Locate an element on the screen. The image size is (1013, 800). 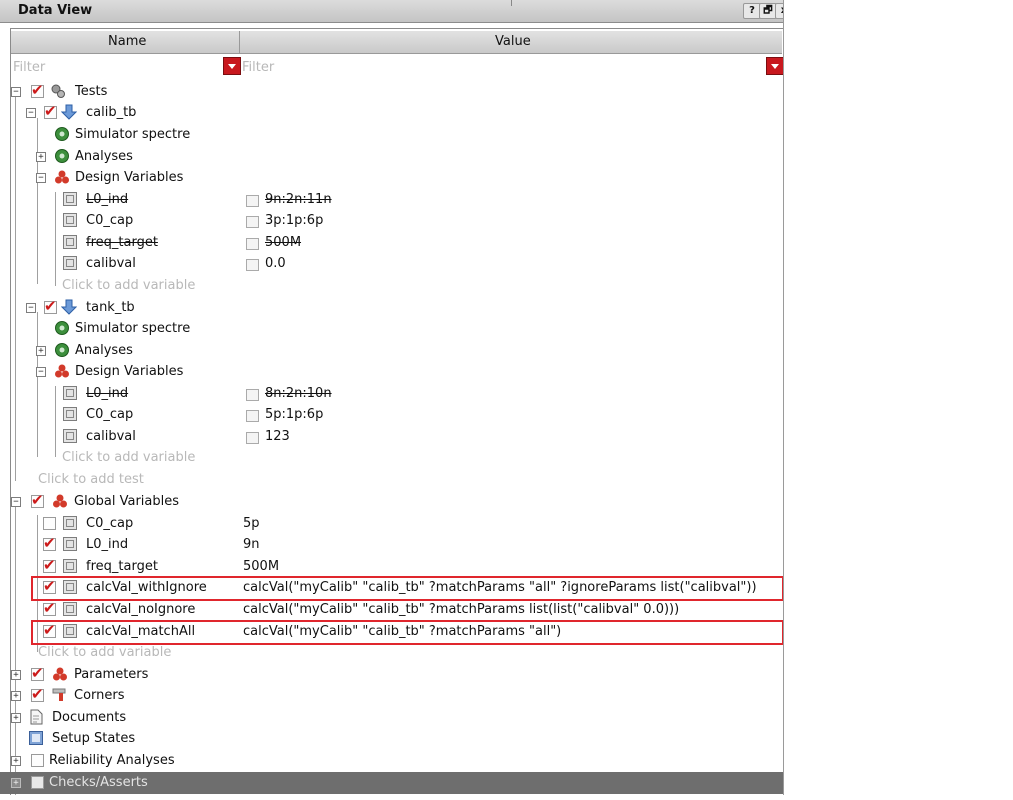
variable-value: 9n is located at coordinates (251, 544).